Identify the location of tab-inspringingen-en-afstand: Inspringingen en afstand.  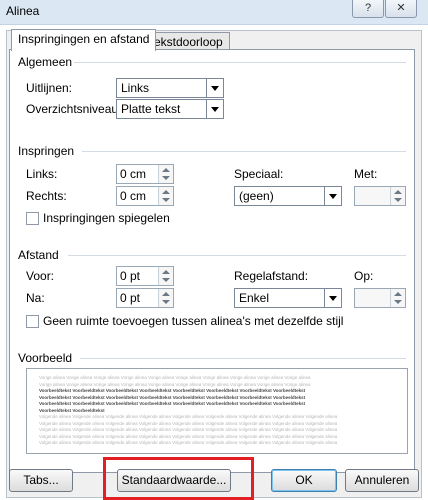
(84, 40).